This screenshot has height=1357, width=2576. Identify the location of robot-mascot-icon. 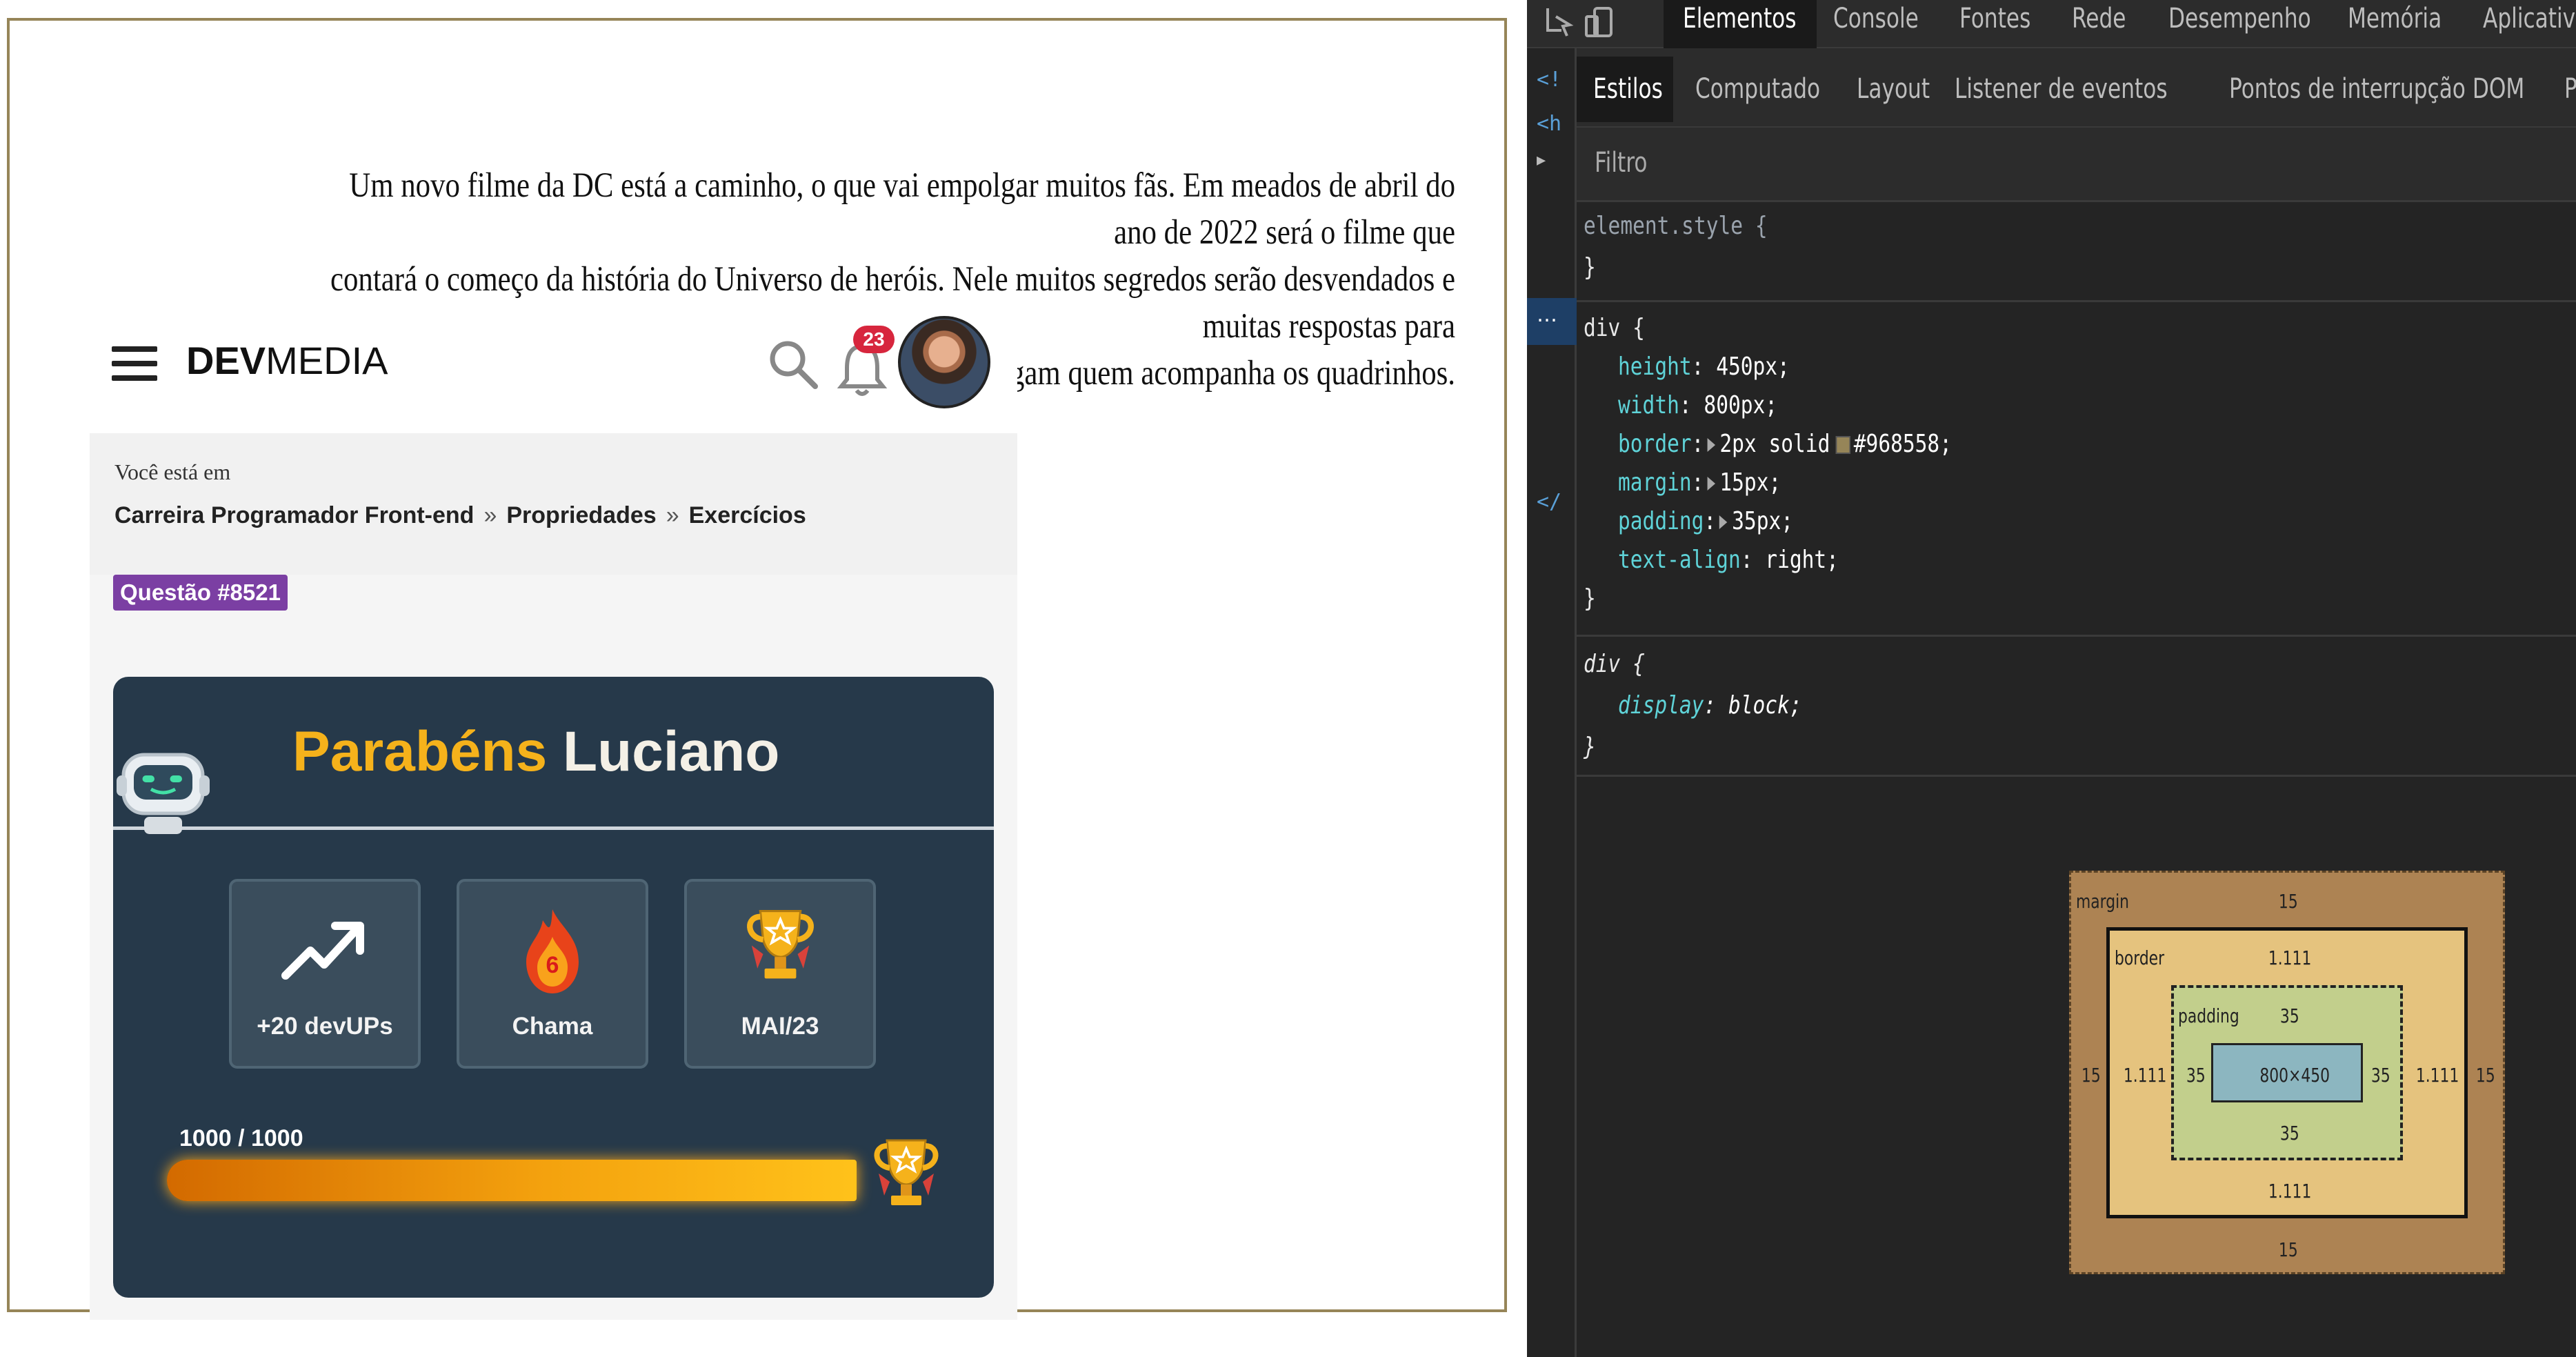
(163, 793).